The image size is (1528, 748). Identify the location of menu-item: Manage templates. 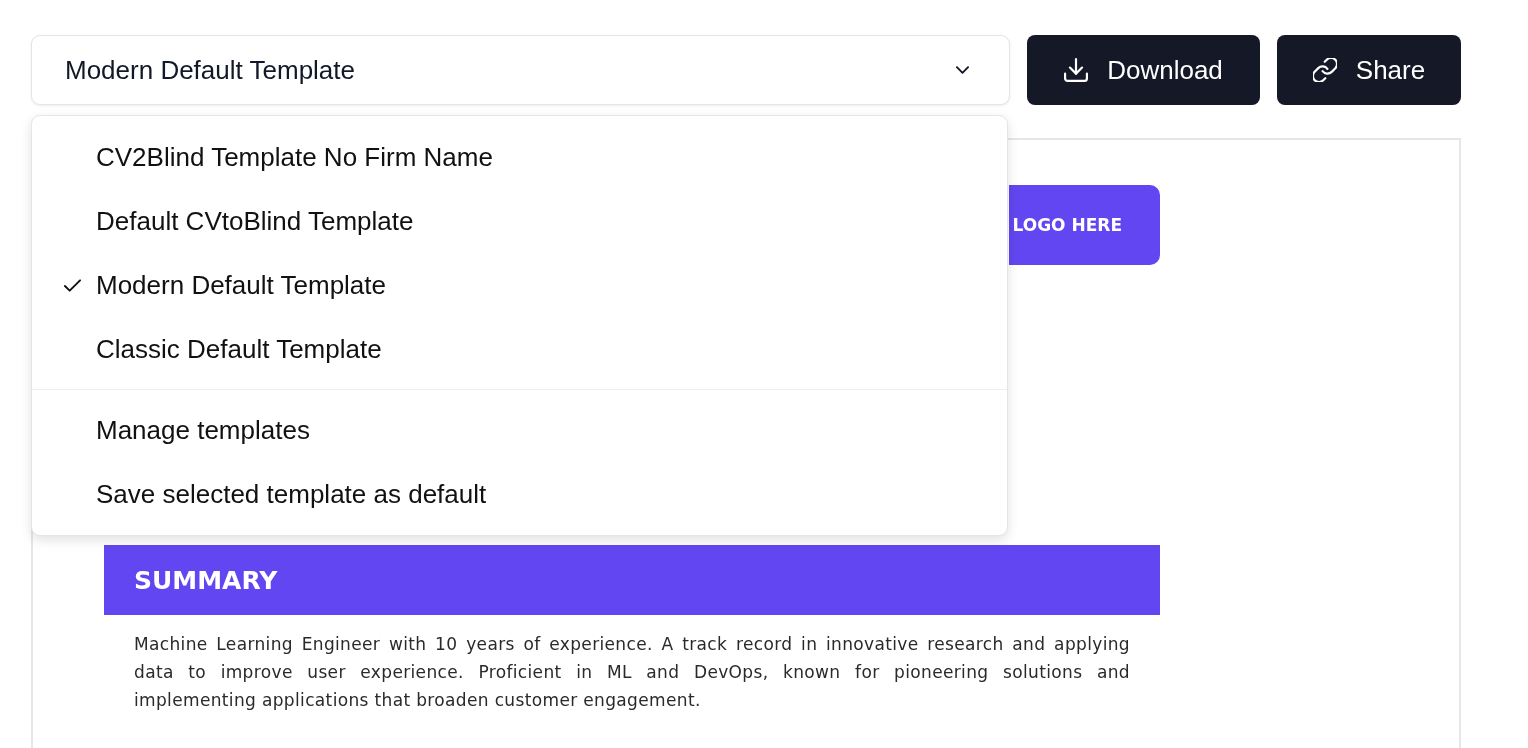
(519, 430).